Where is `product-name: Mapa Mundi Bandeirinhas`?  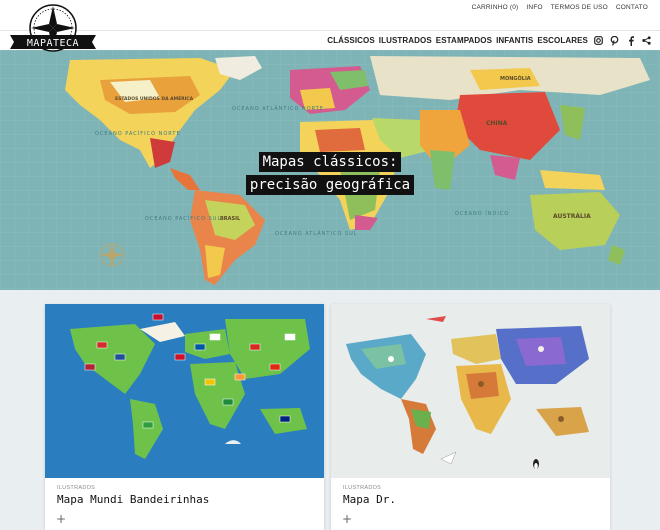
product-name: Mapa Mundi Bandeirinhas is located at coordinates (133, 499).